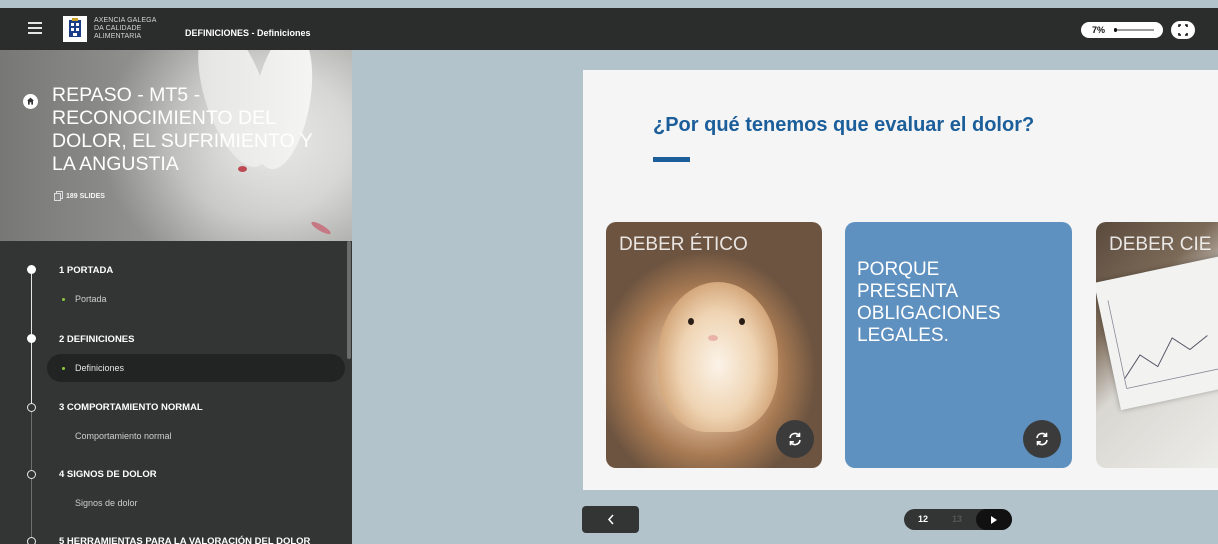  Describe the element at coordinates (97, 339) in the screenshot. I see `section-definiciones: 2 DEFINICIONES` at that location.